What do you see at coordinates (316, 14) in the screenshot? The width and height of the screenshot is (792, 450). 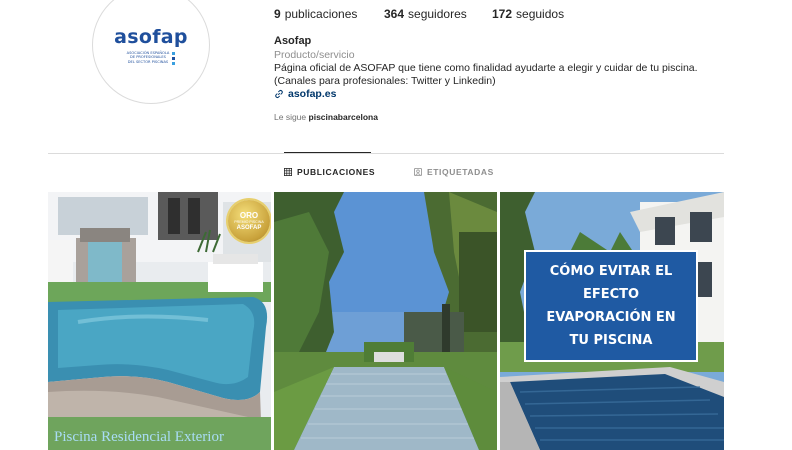 I see `posts-count: 9 publicaciones` at bounding box center [316, 14].